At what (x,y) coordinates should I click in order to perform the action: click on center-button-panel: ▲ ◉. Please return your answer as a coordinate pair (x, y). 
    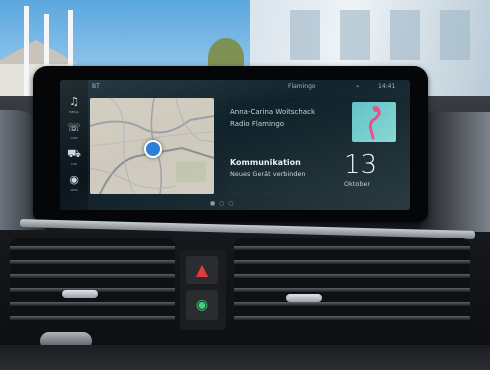
    Looking at the image, I should click on (203, 290).